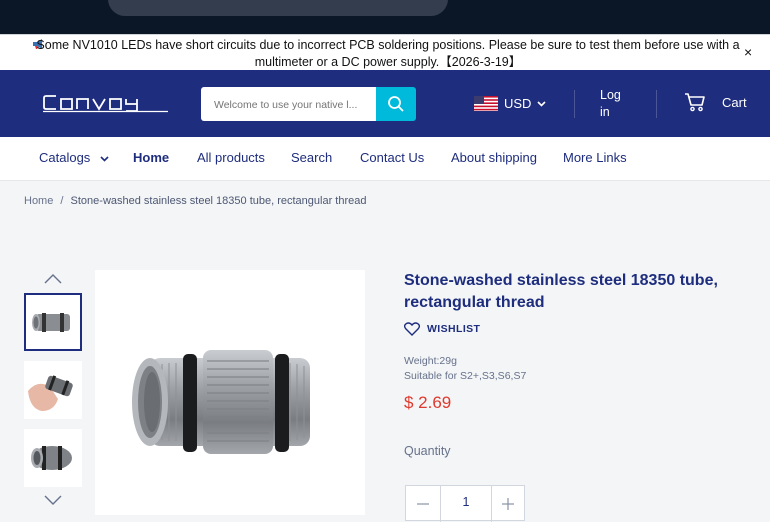  What do you see at coordinates (595, 157) in the screenshot?
I see `nav-item-more-links: More Links` at bounding box center [595, 157].